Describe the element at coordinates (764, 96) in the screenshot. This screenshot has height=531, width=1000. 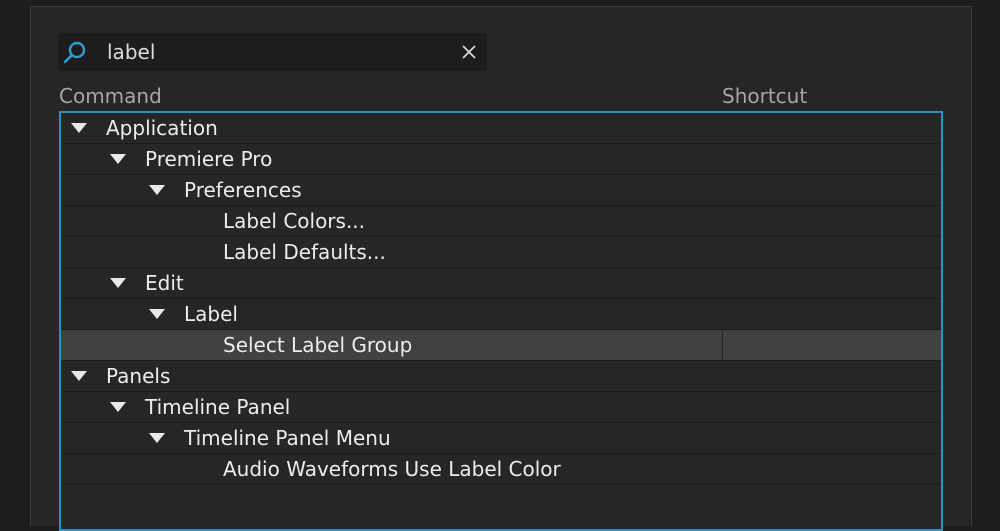
I see `column-header-shortcut: Shortcut` at that location.